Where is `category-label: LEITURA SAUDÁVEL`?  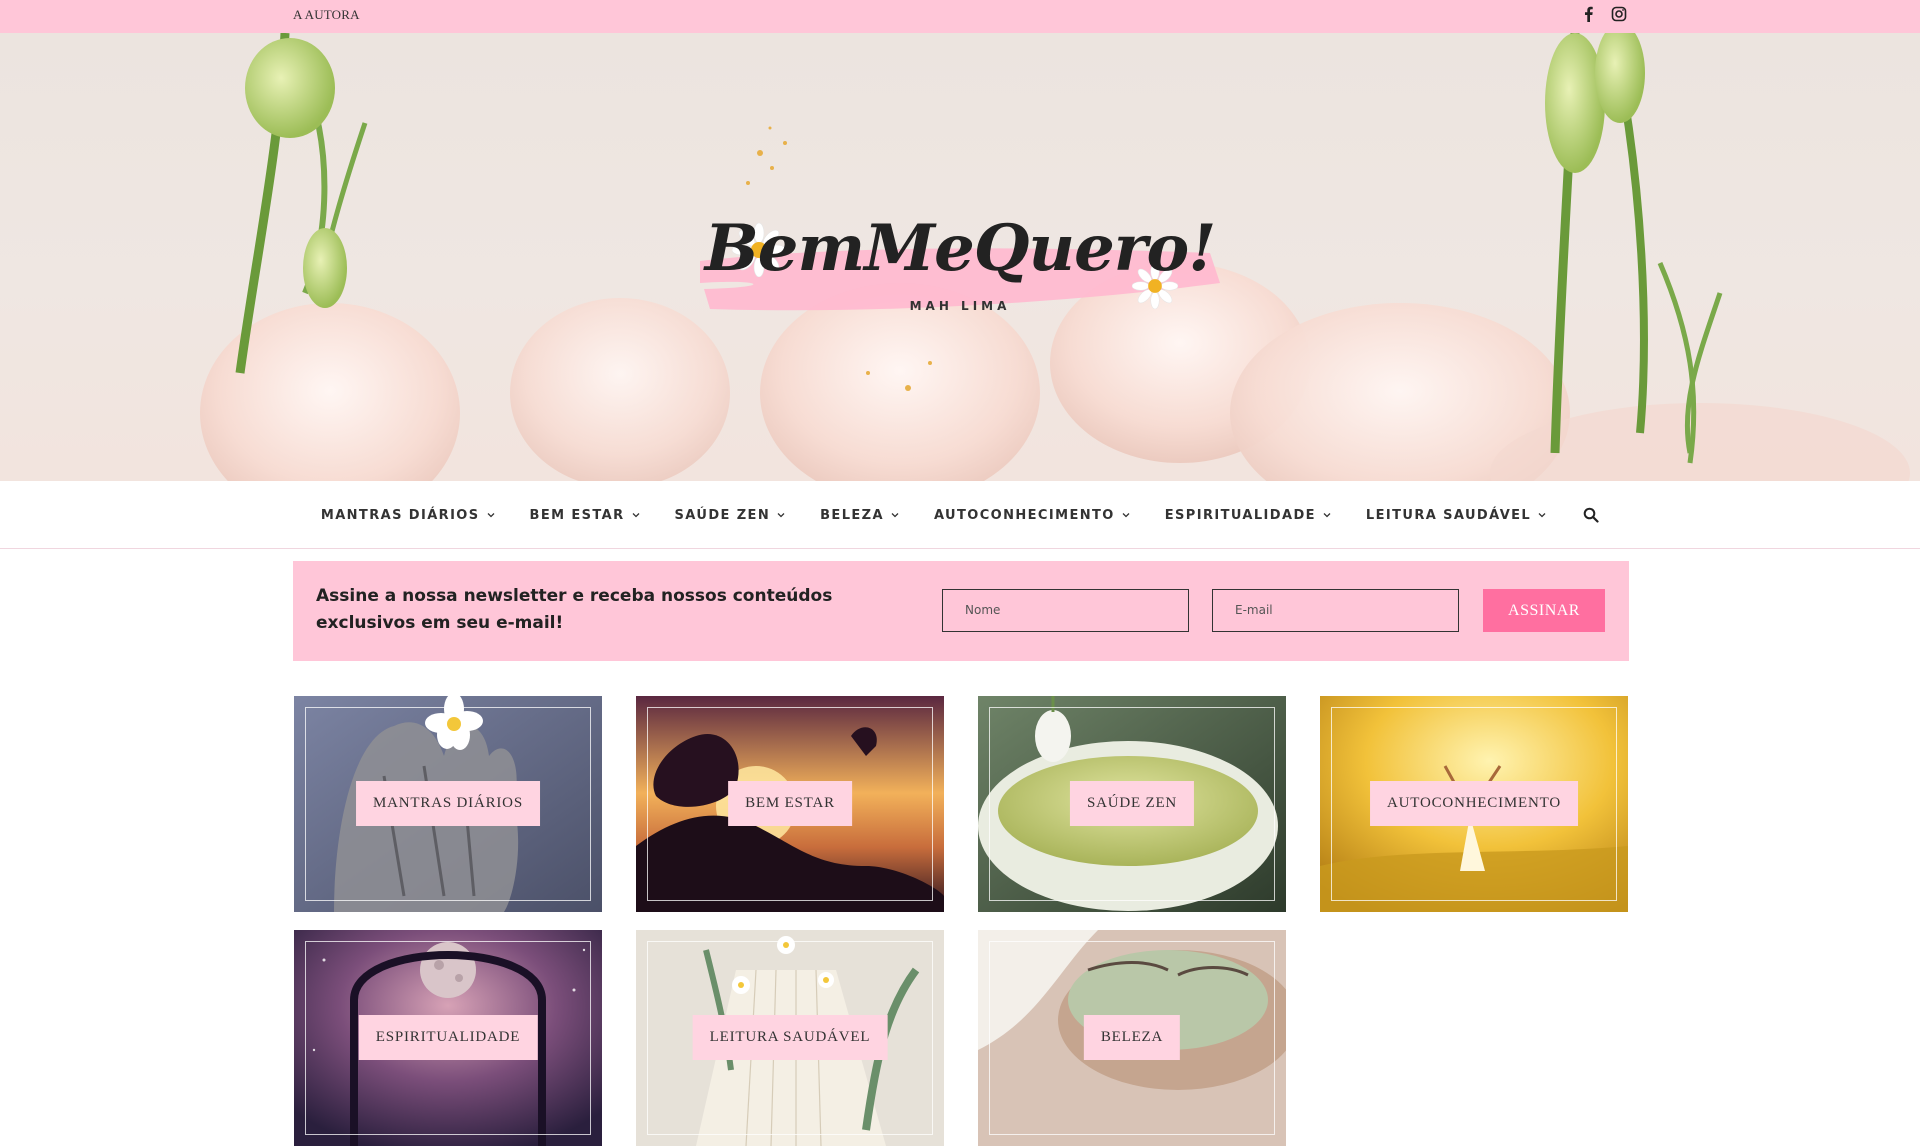 category-label: LEITURA SAUDÁVEL is located at coordinates (790, 1037).